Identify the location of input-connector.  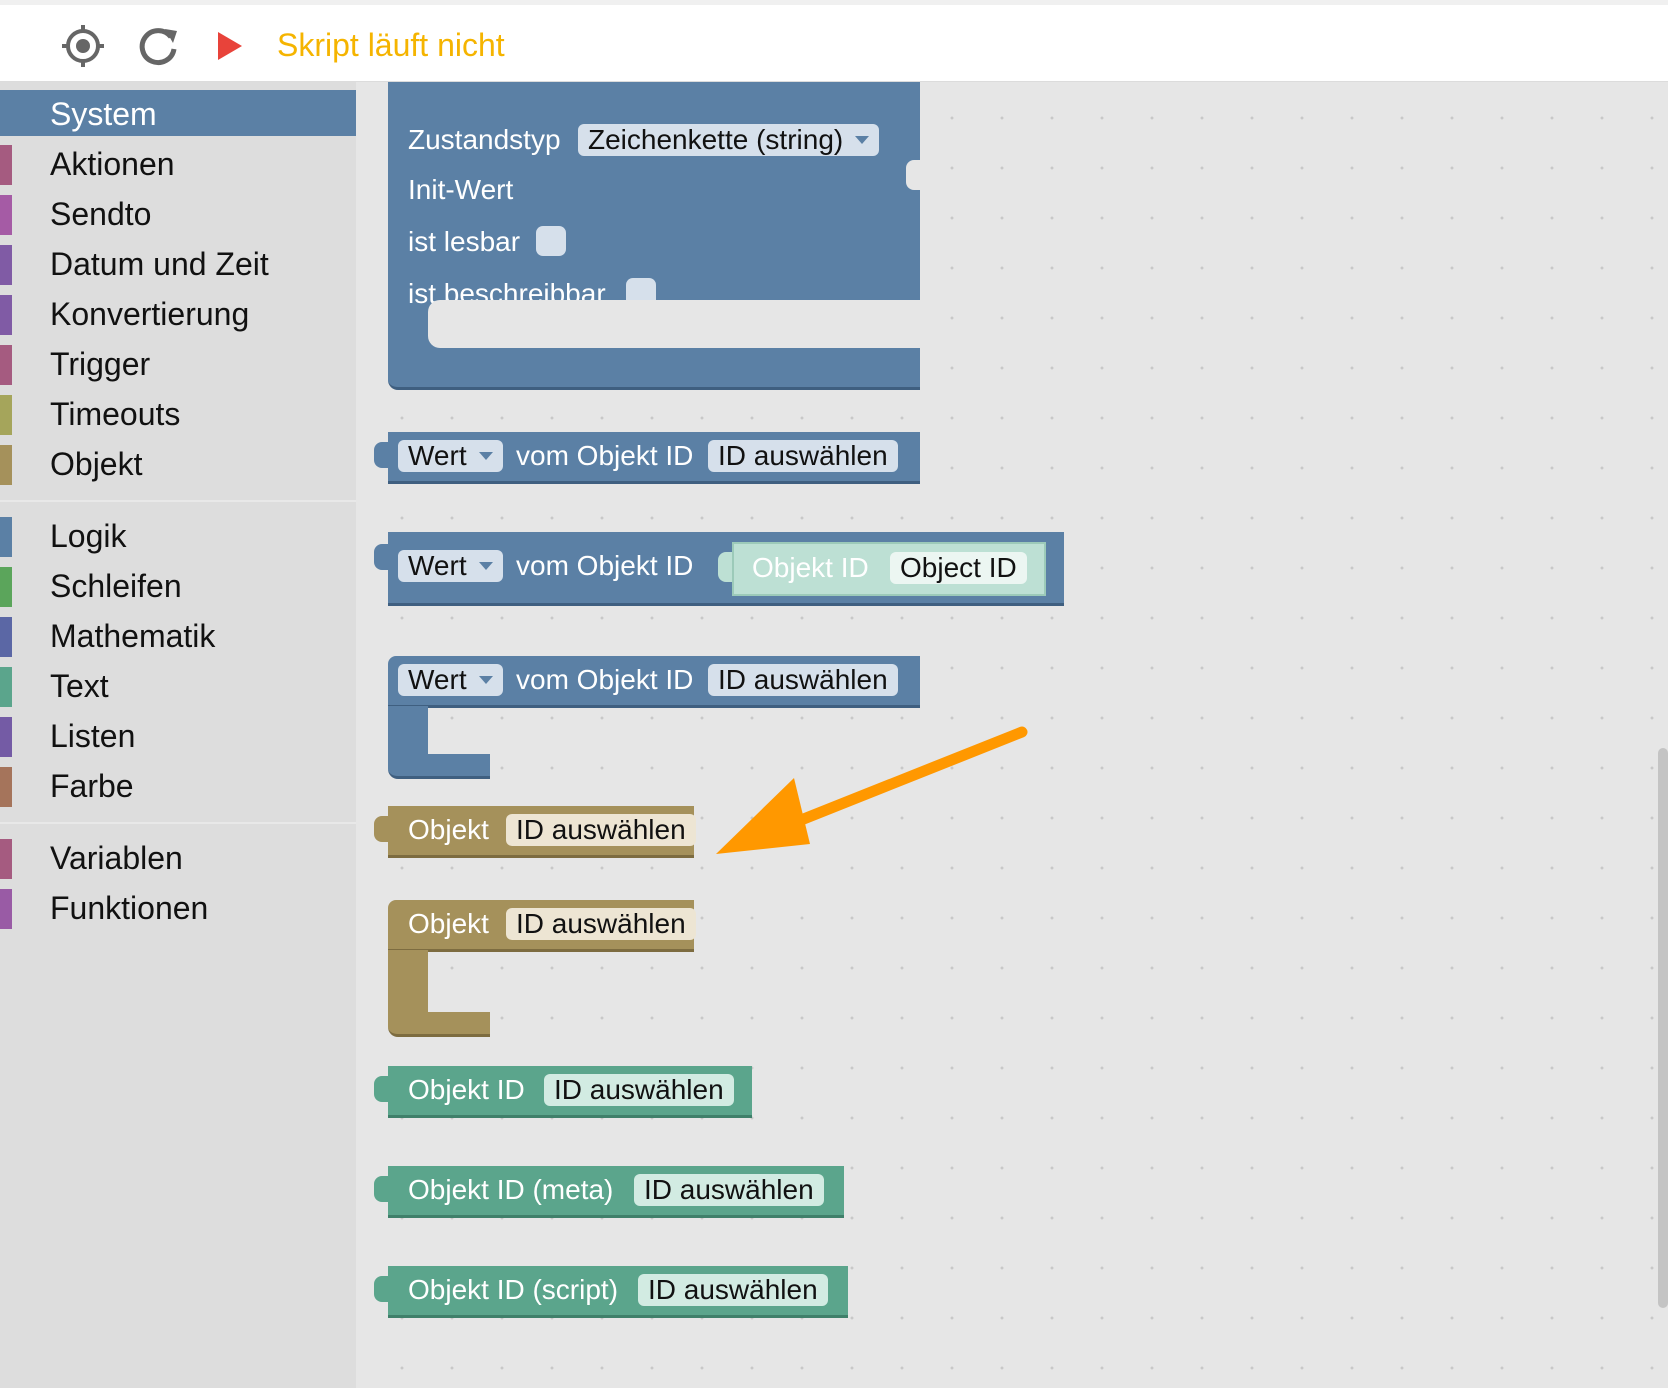
(725, 567).